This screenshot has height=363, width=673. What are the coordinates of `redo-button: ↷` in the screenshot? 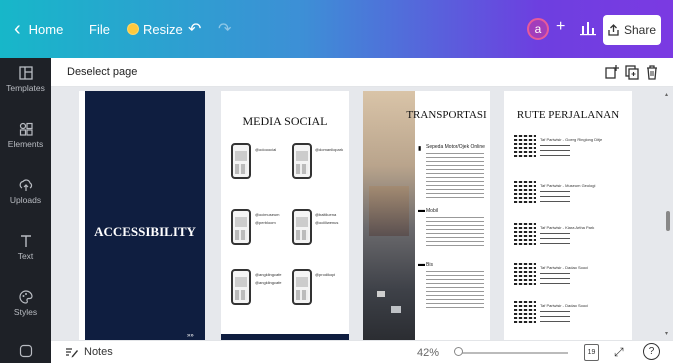 It's located at (224, 29).